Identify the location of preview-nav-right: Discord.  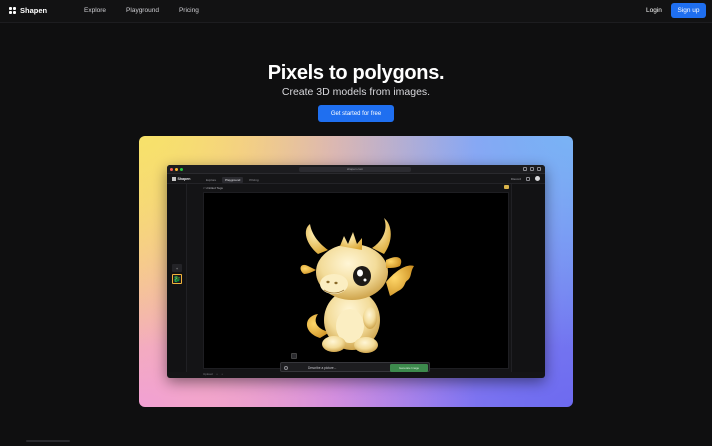
(525, 178).